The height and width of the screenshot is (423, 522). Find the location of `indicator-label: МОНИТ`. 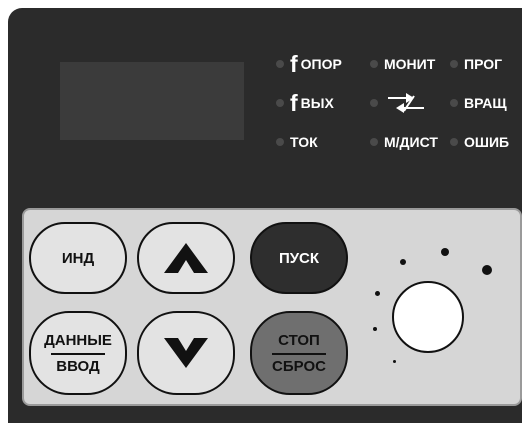

indicator-label: МОНИТ is located at coordinates (410, 64).